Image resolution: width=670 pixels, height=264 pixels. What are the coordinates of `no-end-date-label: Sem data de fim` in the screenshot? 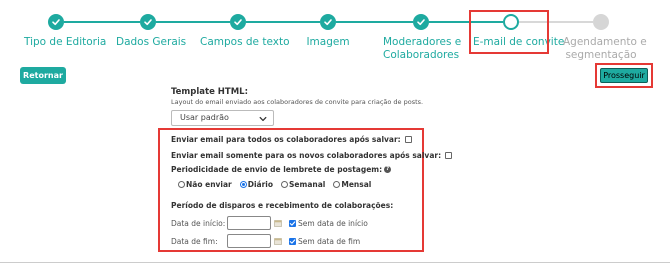 It's located at (329, 241).